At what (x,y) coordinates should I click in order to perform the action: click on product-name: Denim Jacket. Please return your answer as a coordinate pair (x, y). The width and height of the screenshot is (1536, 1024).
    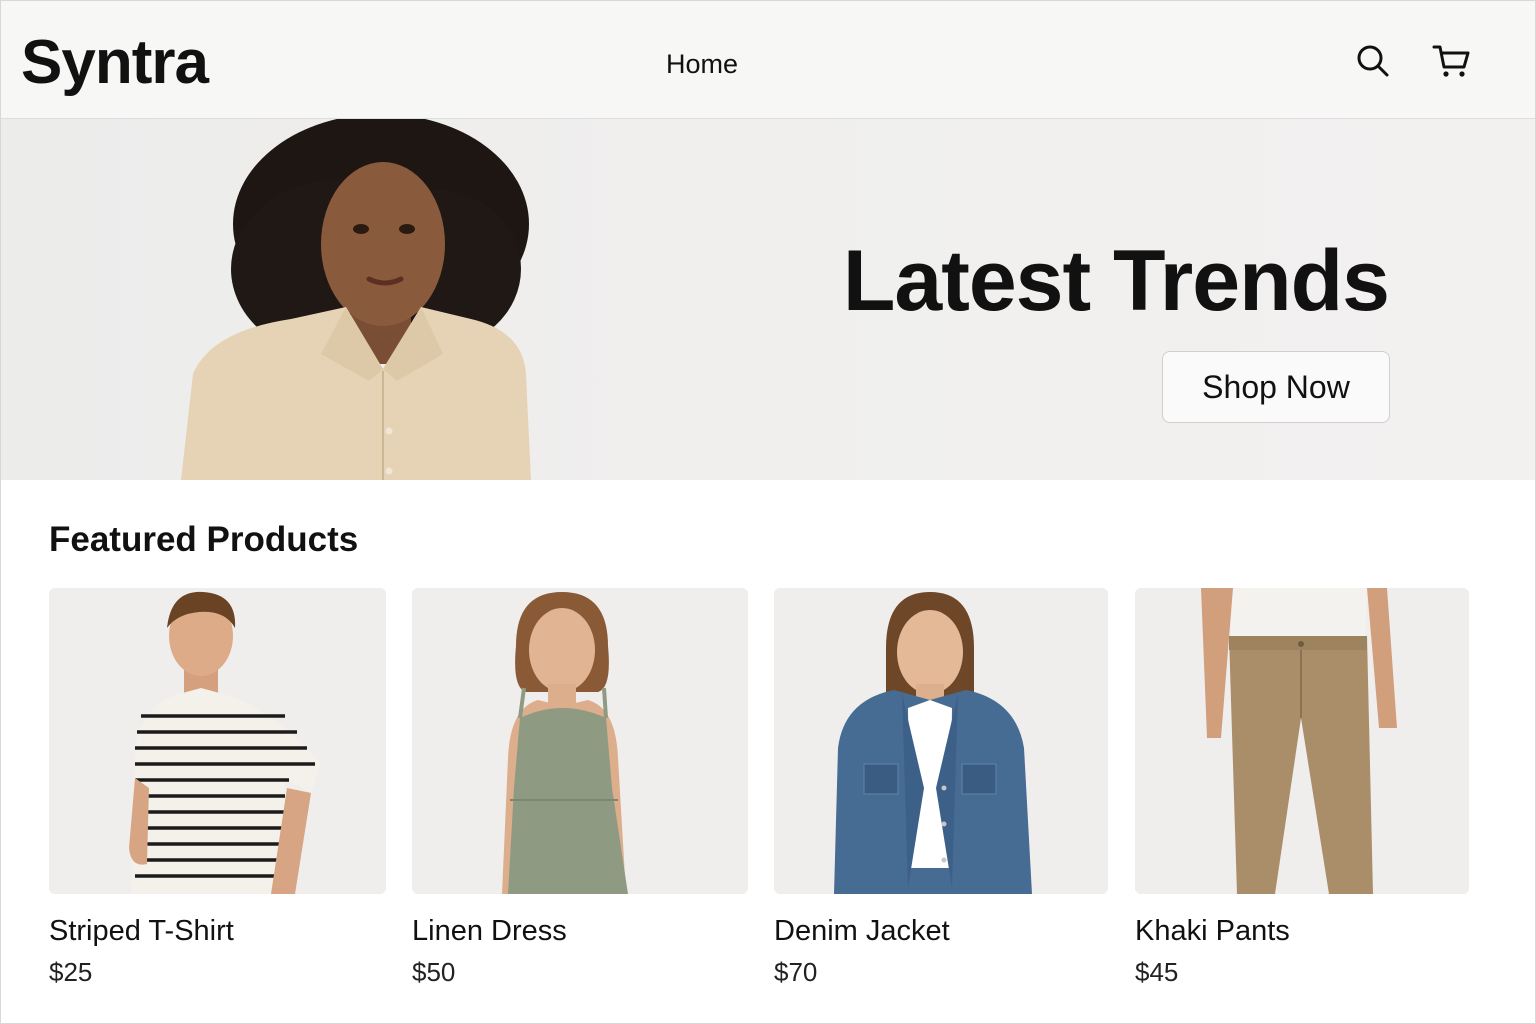
    Looking at the image, I should click on (941, 931).